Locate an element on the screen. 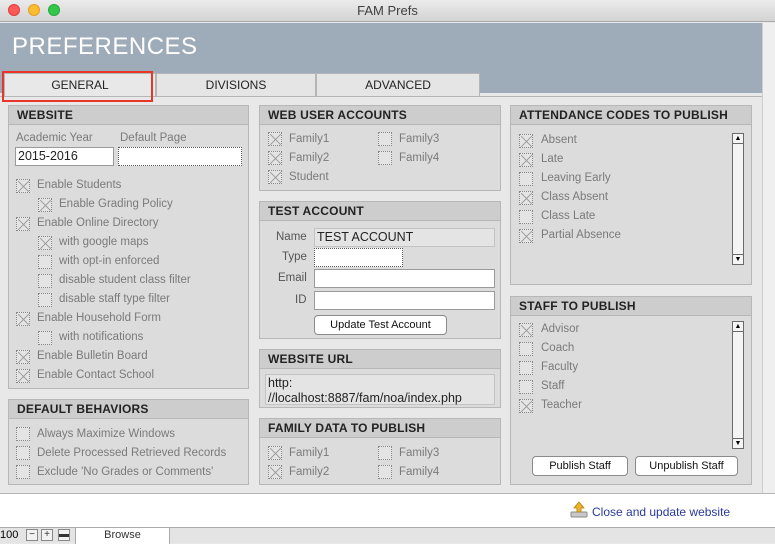 This screenshot has width=775, height=544. delete-processed-records-label: Delete Processed Retrieved Records is located at coordinates (132, 453).